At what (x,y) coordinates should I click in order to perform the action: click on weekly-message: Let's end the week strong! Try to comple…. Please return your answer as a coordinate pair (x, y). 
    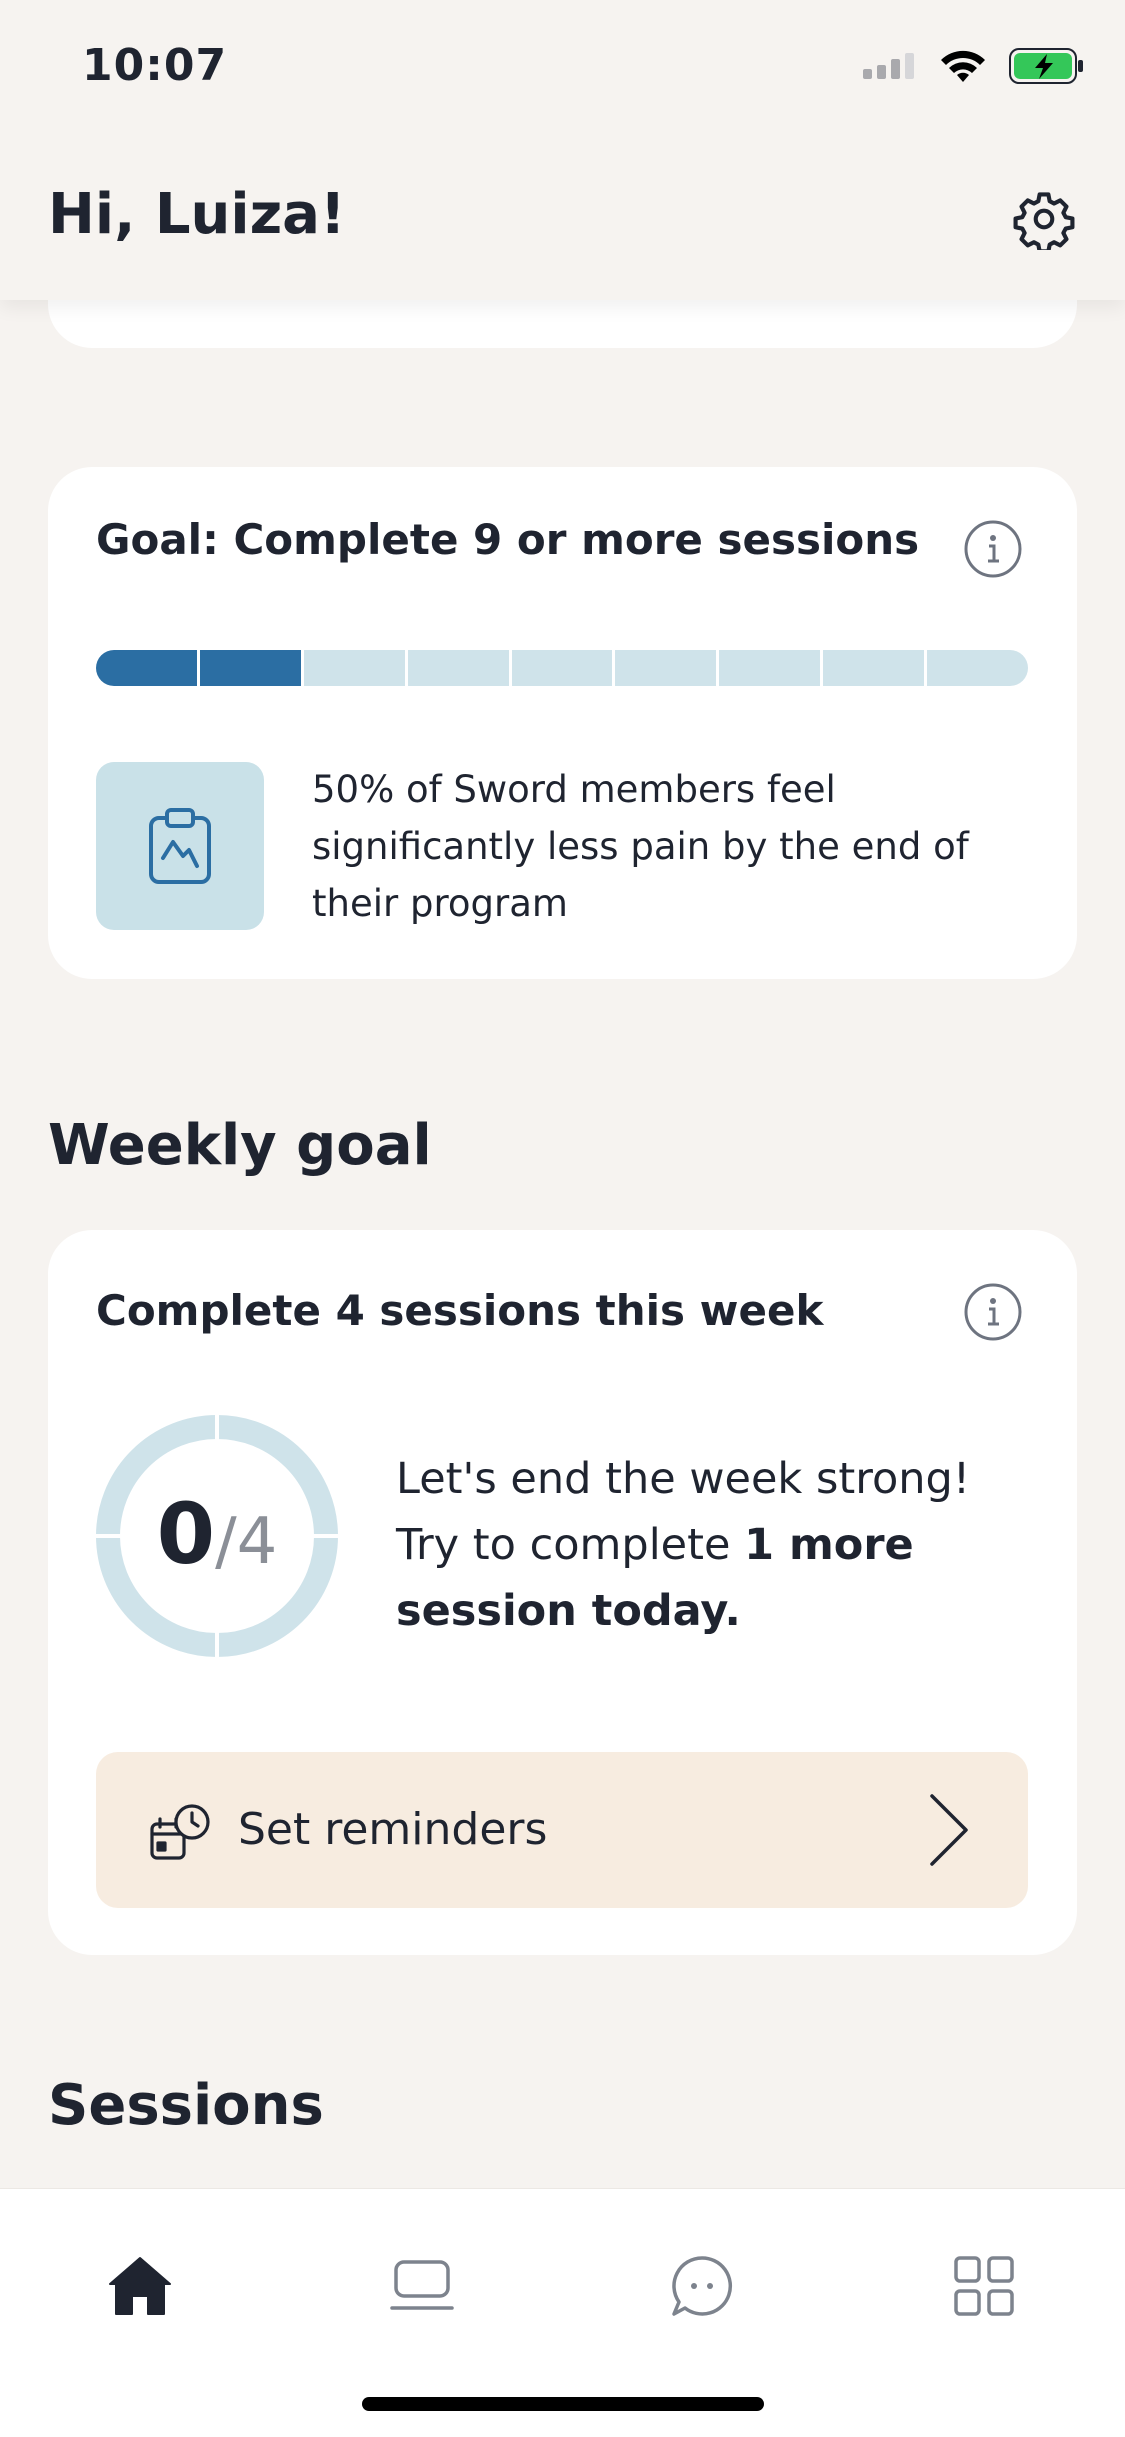
    Looking at the image, I should click on (716, 1545).